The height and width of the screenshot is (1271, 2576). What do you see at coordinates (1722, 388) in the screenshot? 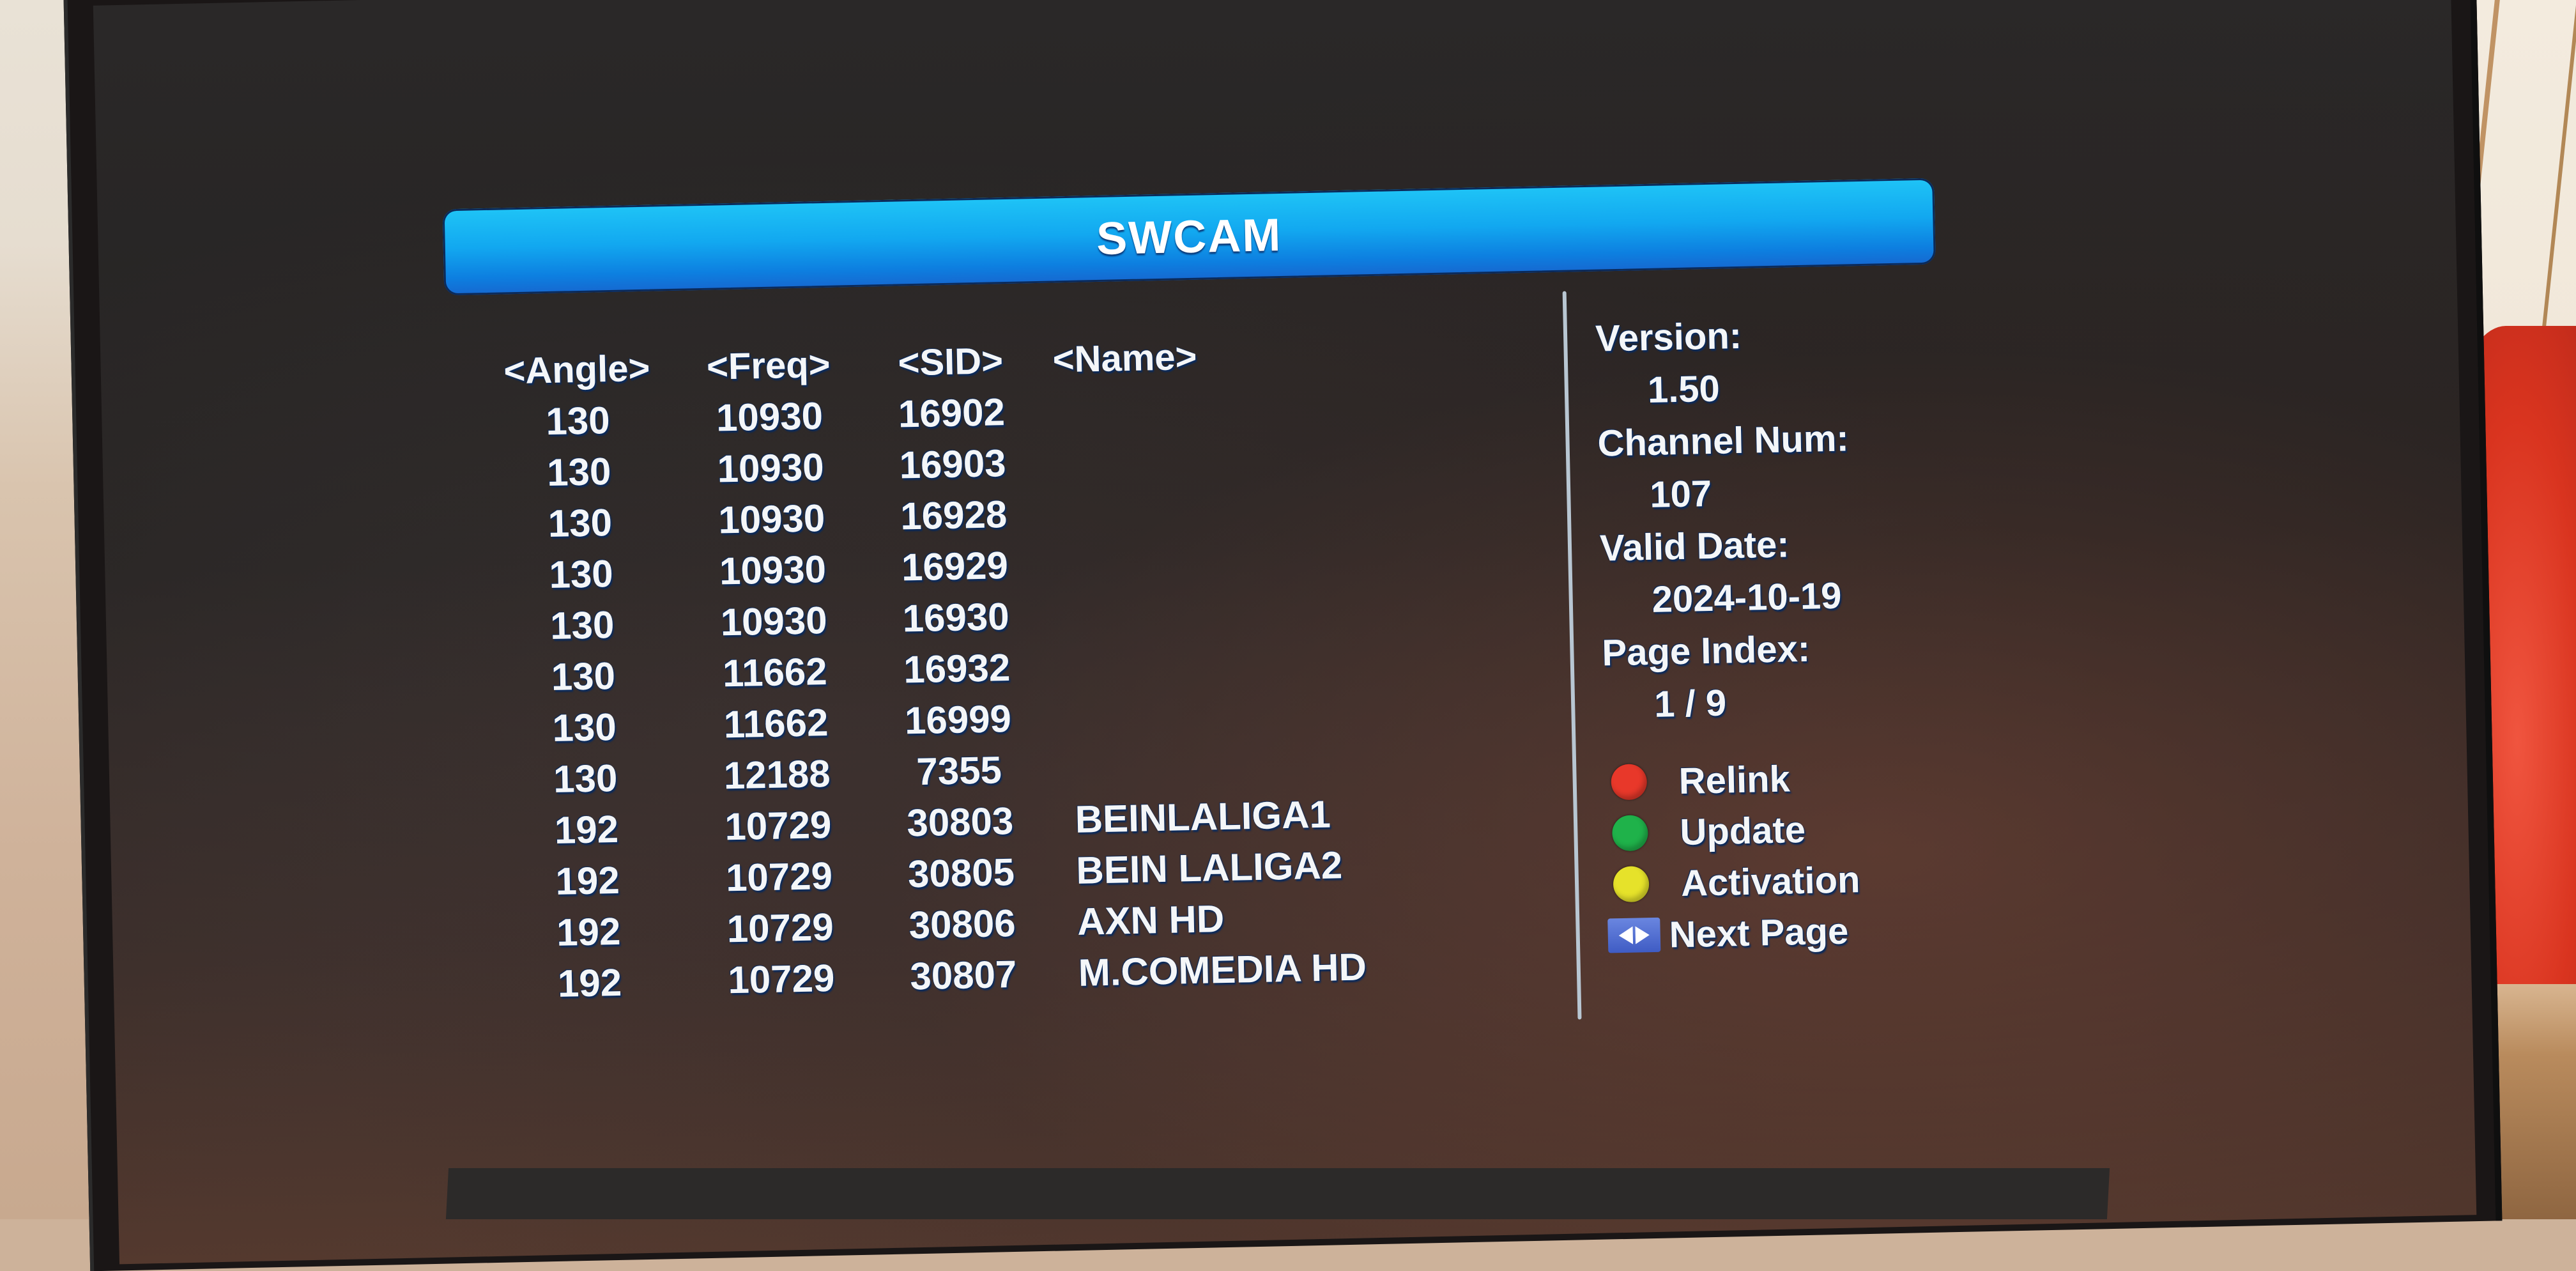
I see `version-value: 1.50` at bounding box center [1722, 388].